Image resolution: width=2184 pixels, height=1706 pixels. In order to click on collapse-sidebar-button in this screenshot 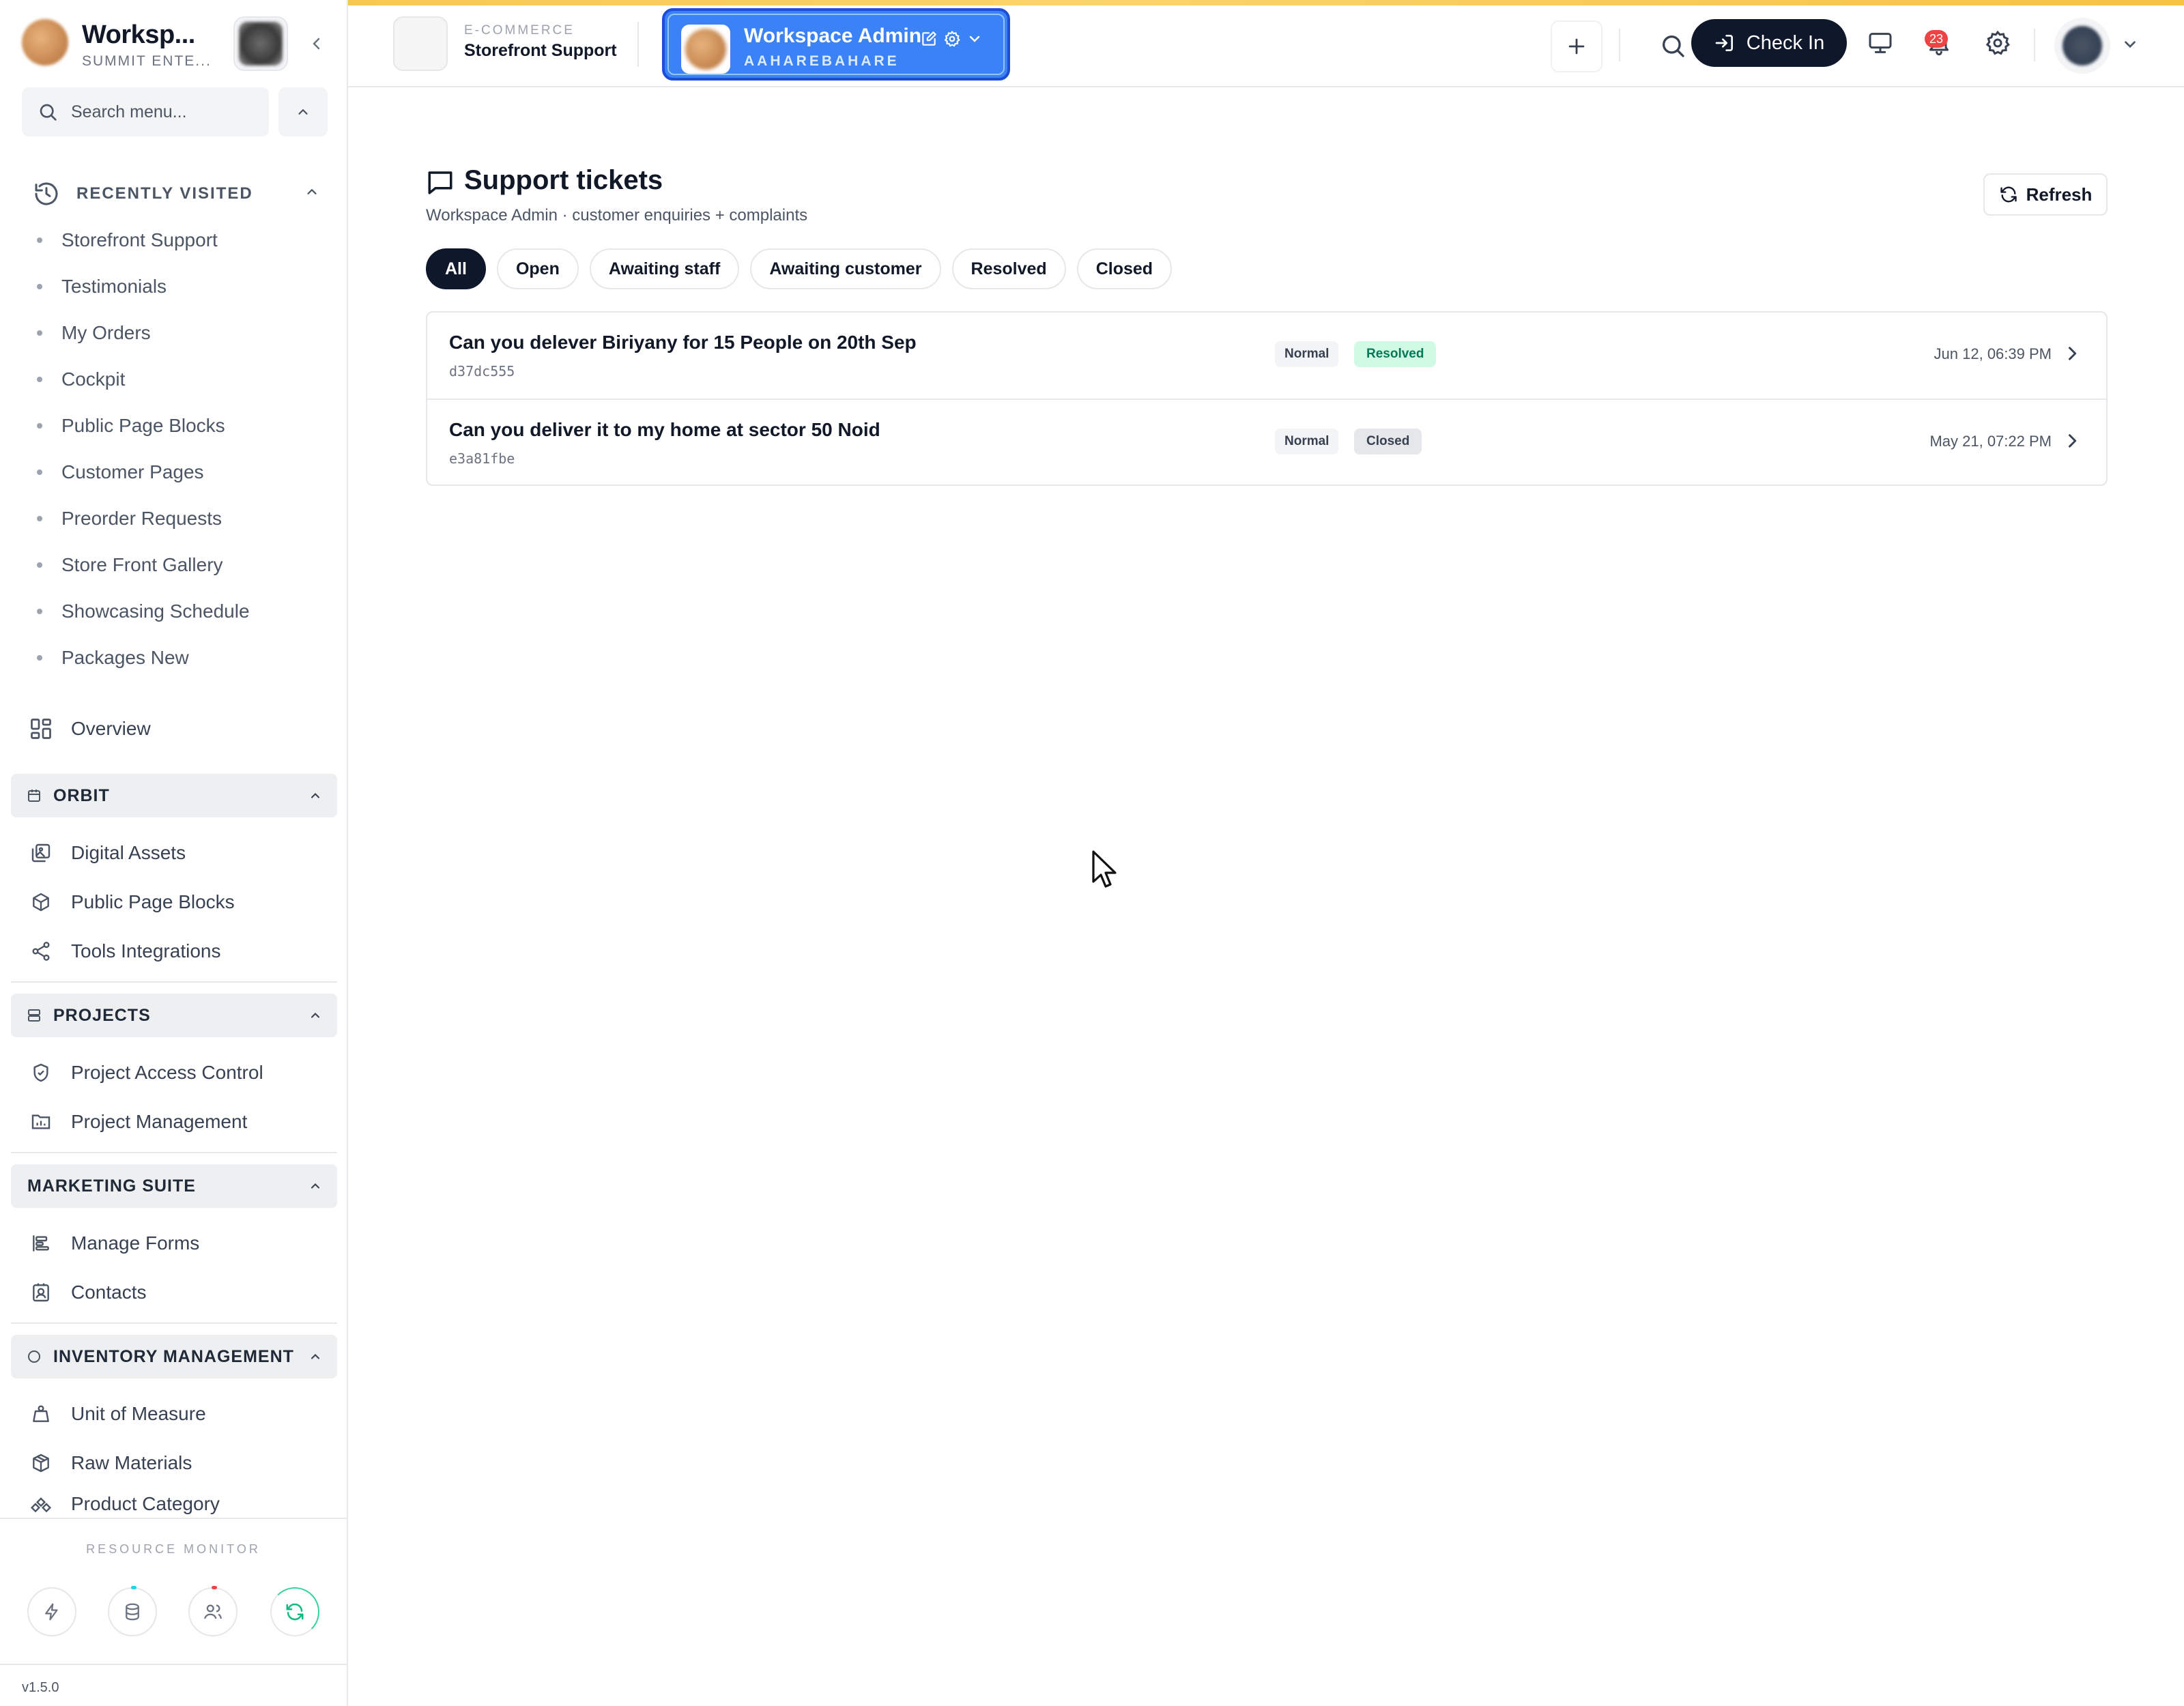, I will do `click(316, 43)`.